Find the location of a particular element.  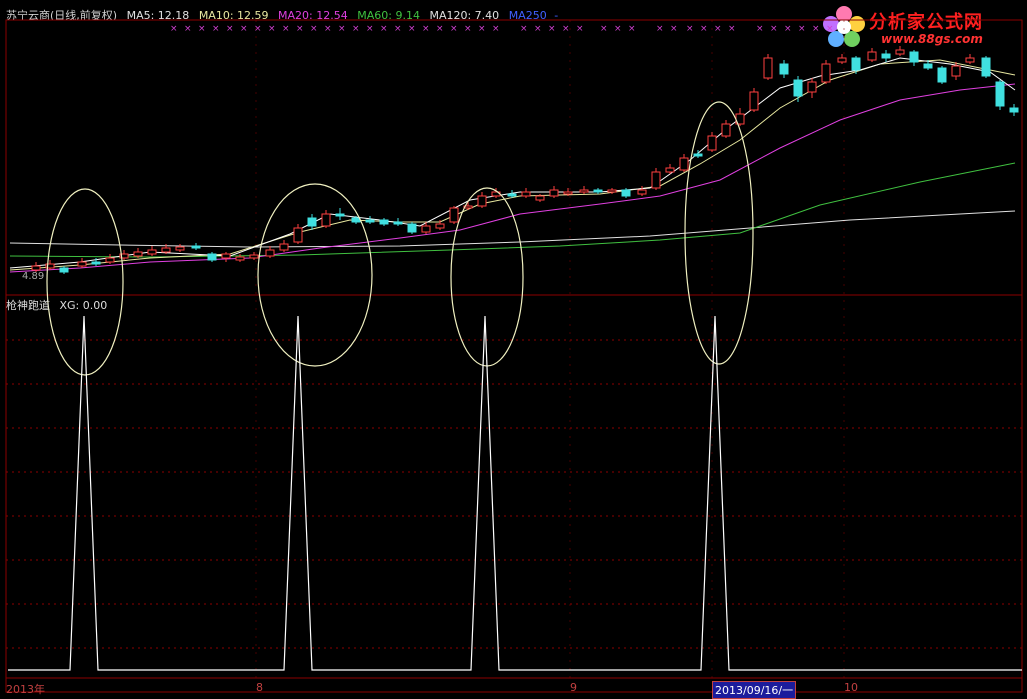

x-label-aug: 8 is located at coordinates (259, 687).